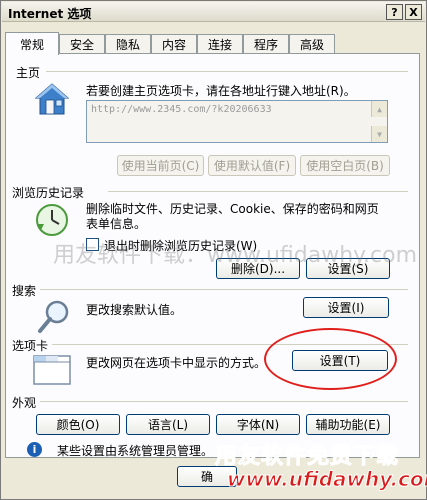  I want to click on search-description: 更改搜索默认值。, so click(134, 310).